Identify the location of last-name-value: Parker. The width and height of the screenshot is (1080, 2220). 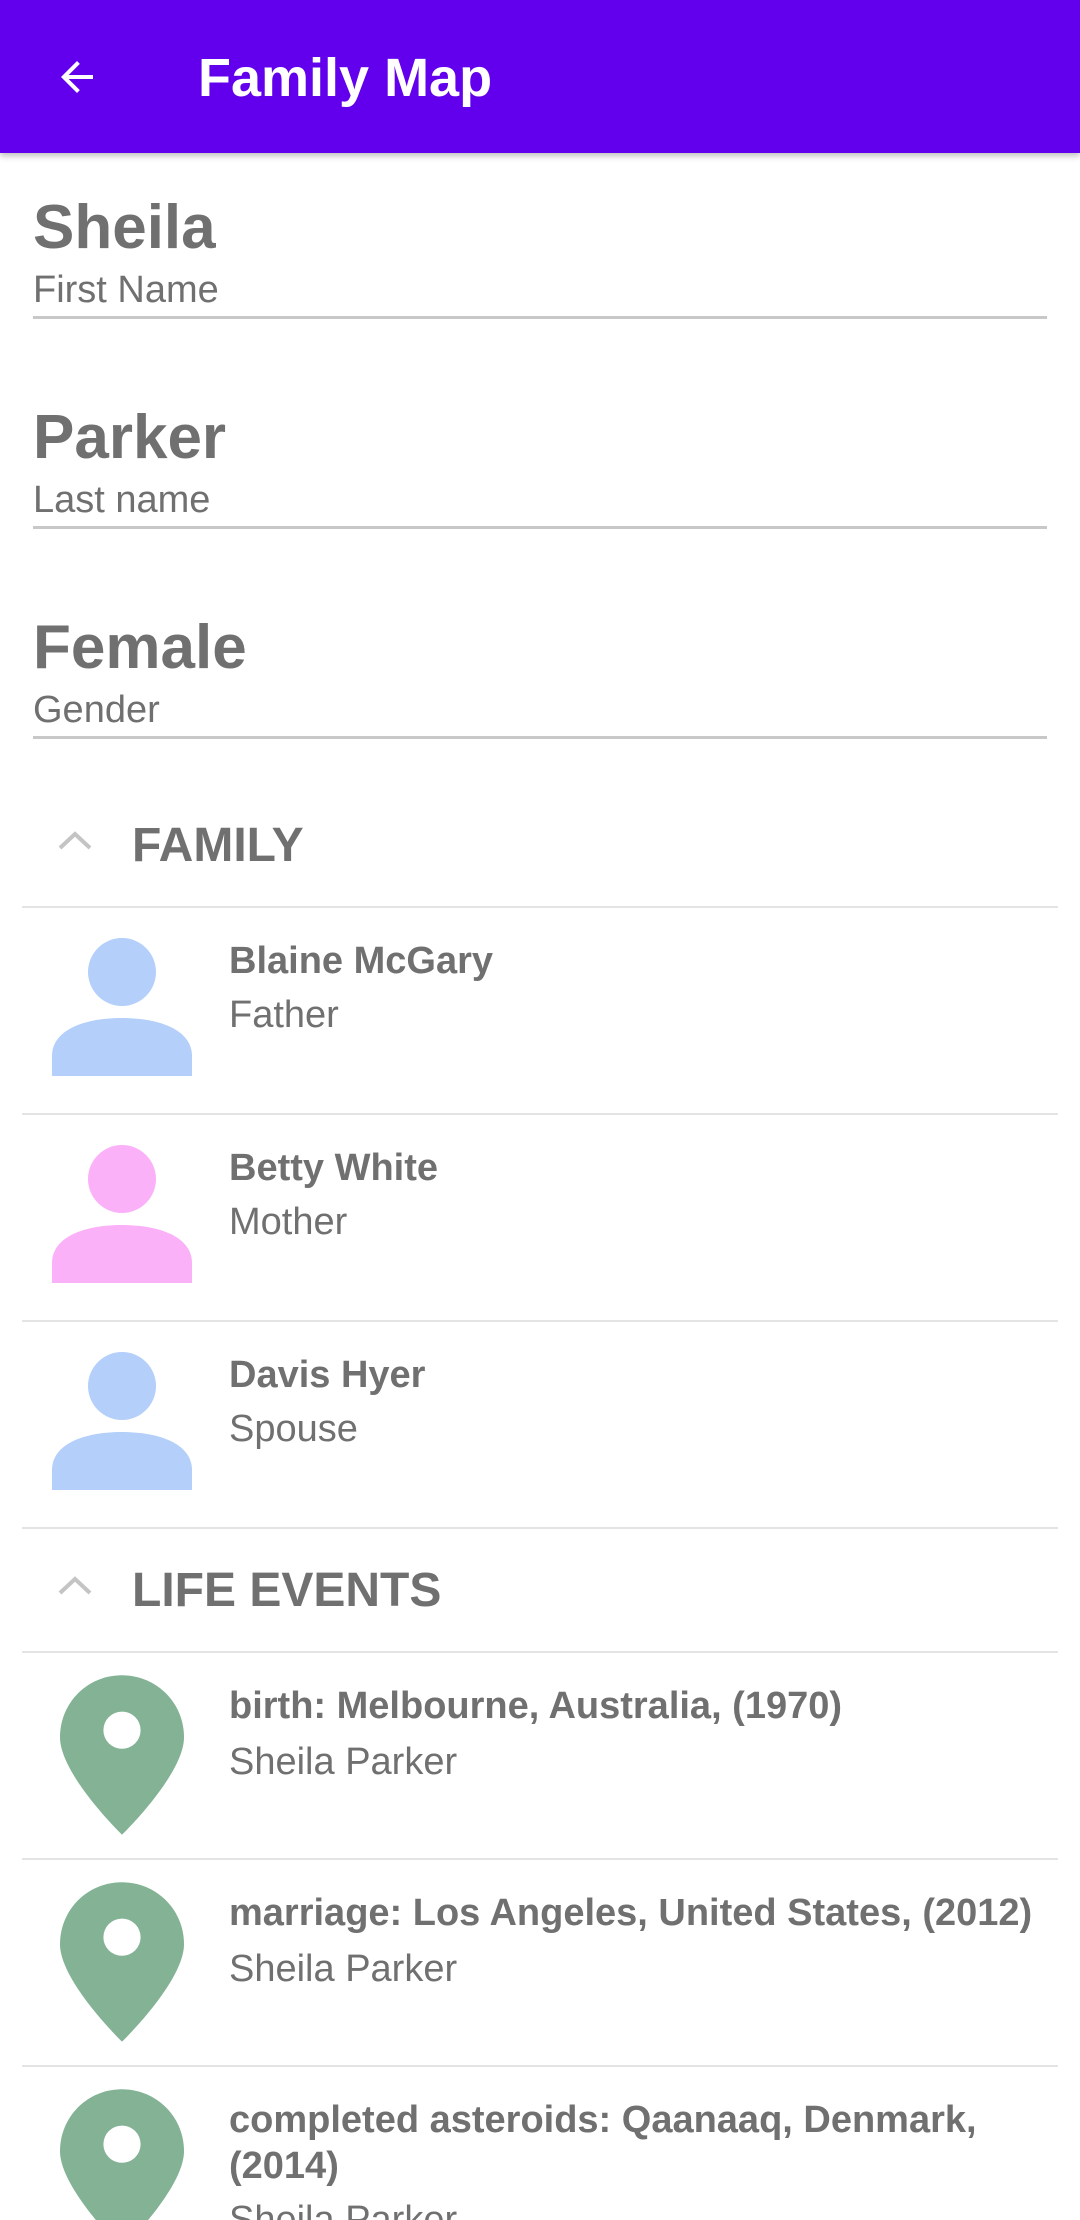
(130, 437).